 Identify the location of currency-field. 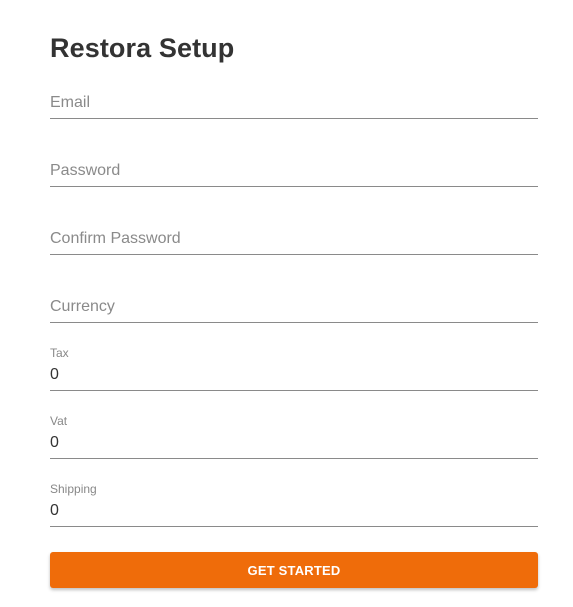
(294, 303).